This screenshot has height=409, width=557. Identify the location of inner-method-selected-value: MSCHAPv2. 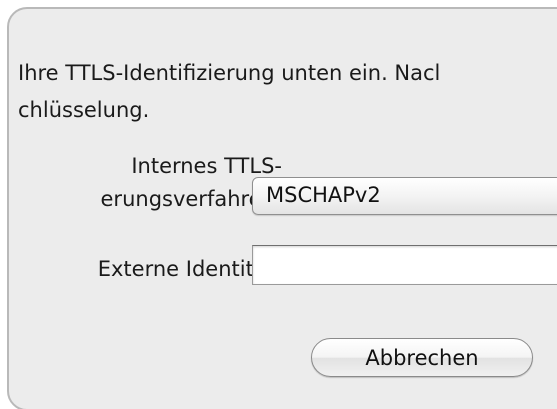
(323, 195).